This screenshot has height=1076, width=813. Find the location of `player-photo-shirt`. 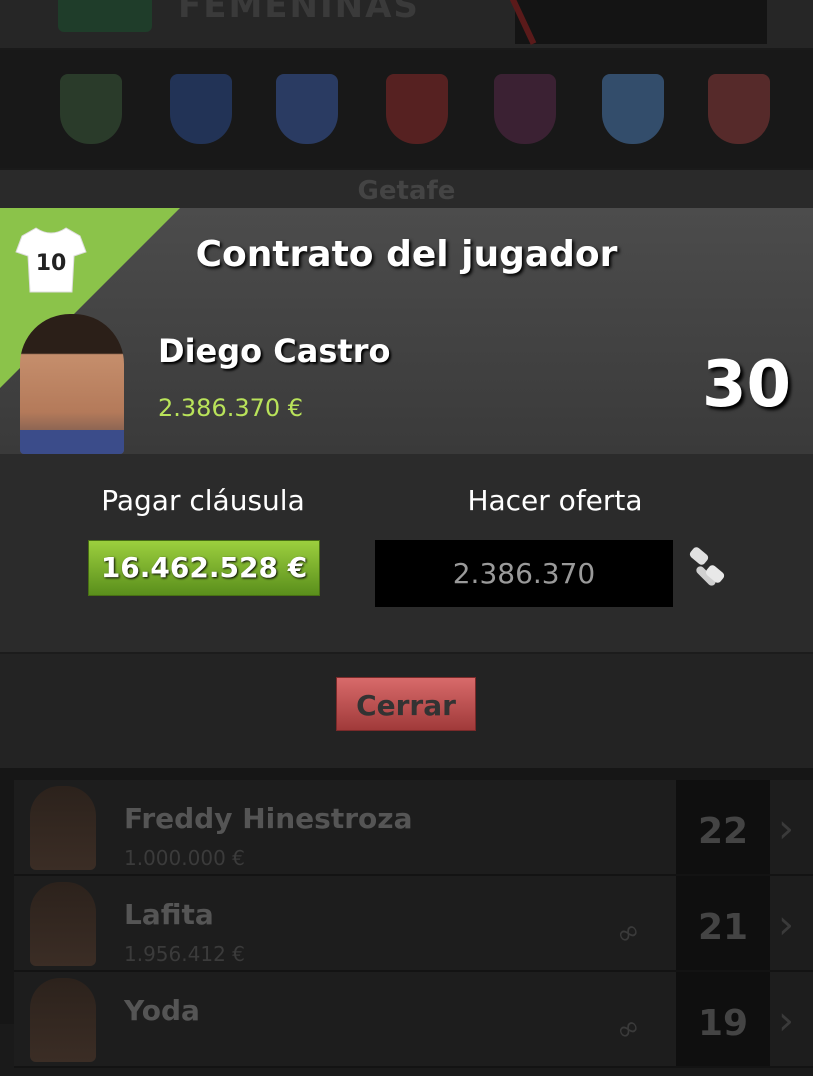

player-photo-shirt is located at coordinates (72, 442).